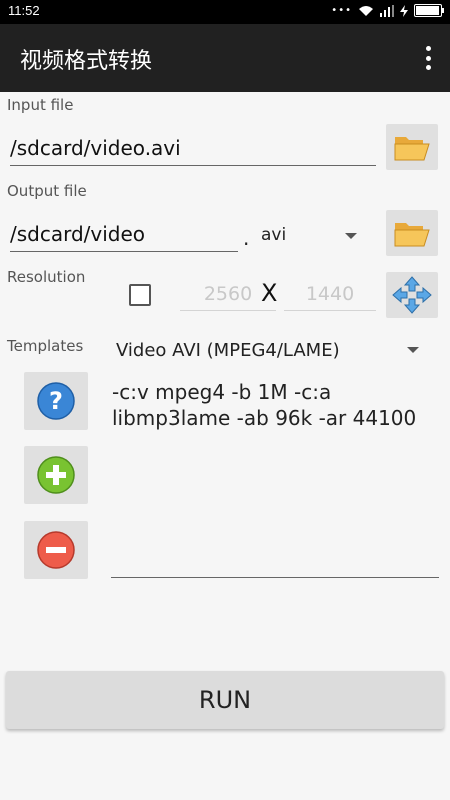 The width and height of the screenshot is (450, 800). What do you see at coordinates (40, 105) in the screenshot?
I see `input-file-label: Input file` at bounding box center [40, 105].